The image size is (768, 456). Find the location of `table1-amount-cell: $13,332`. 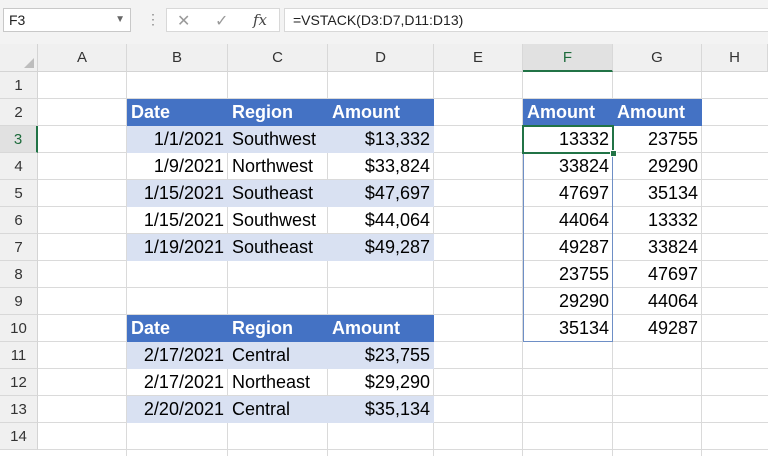

table1-amount-cell: $13,332 is located at coordinates (381, 139).